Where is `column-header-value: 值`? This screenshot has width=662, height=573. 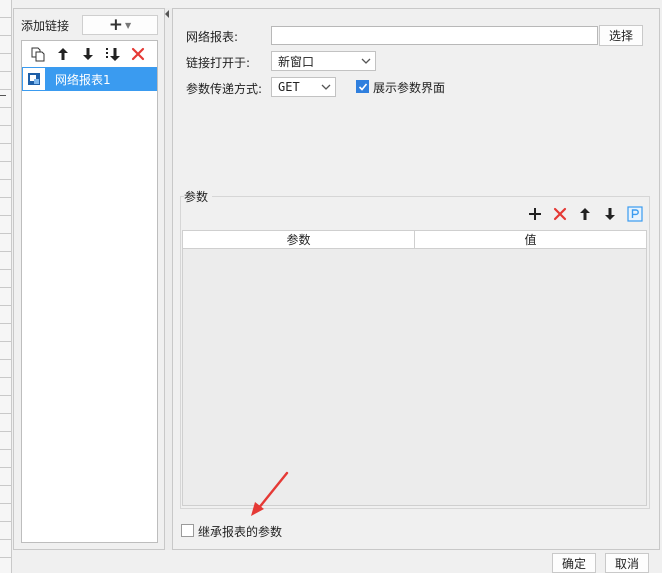
column-header-value: 值 is located at coordinates (530, 239).